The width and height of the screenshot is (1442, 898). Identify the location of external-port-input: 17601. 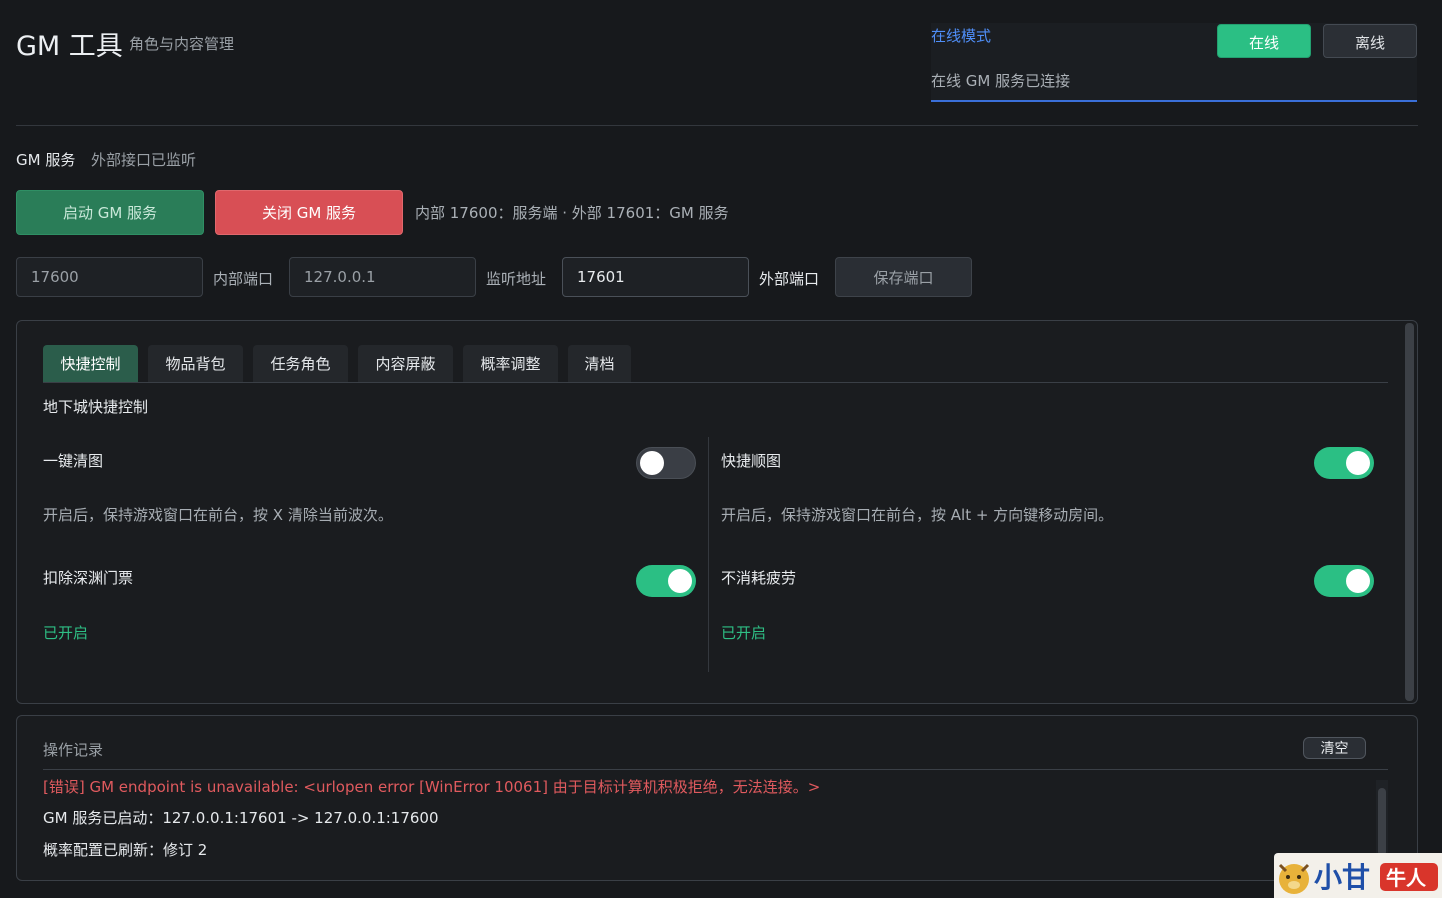
(655, 277).